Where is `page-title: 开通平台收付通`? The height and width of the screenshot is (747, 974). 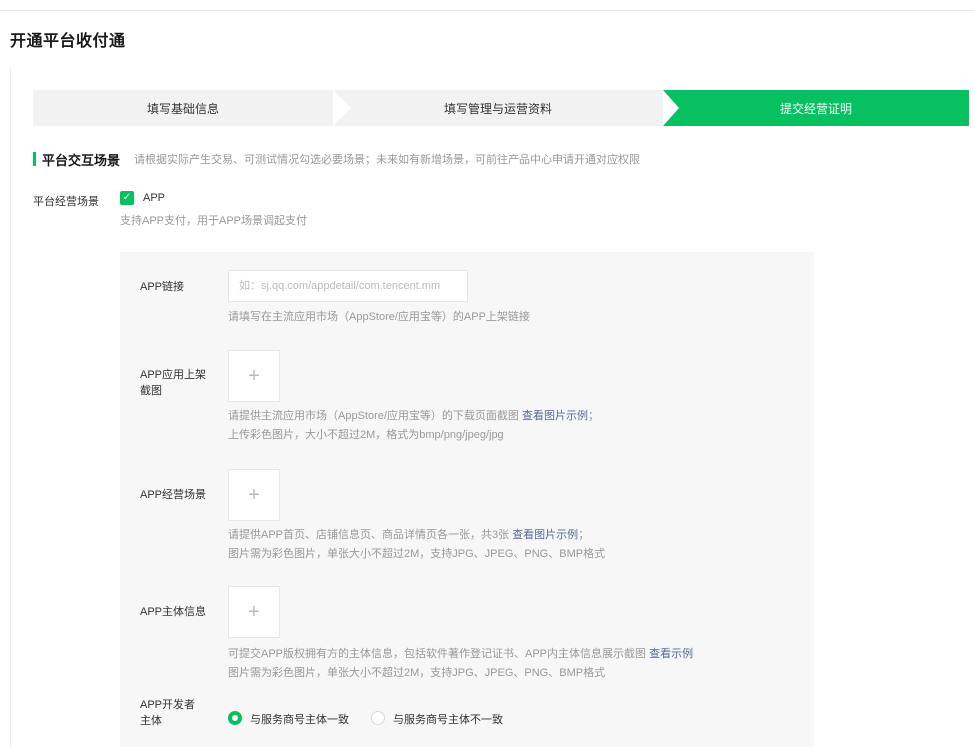
page-title: 开通平台收付通 is located at coordinates (68, 41).